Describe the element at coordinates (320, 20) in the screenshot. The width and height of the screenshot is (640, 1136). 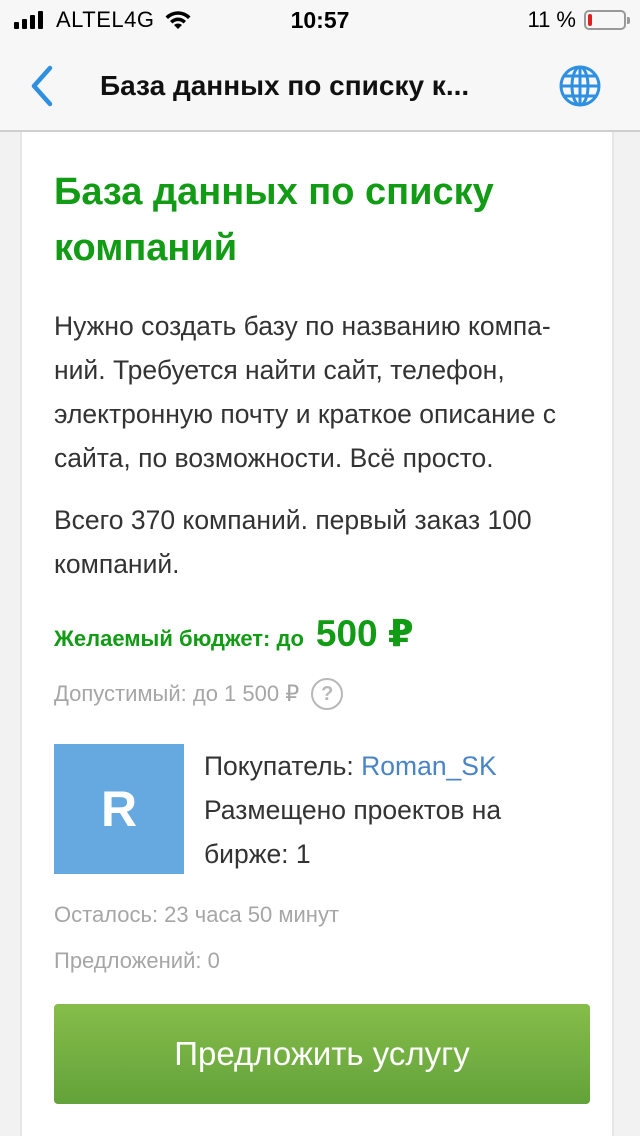
I see `status-bar: ALTEL4G 10:57 11 %` at that location.